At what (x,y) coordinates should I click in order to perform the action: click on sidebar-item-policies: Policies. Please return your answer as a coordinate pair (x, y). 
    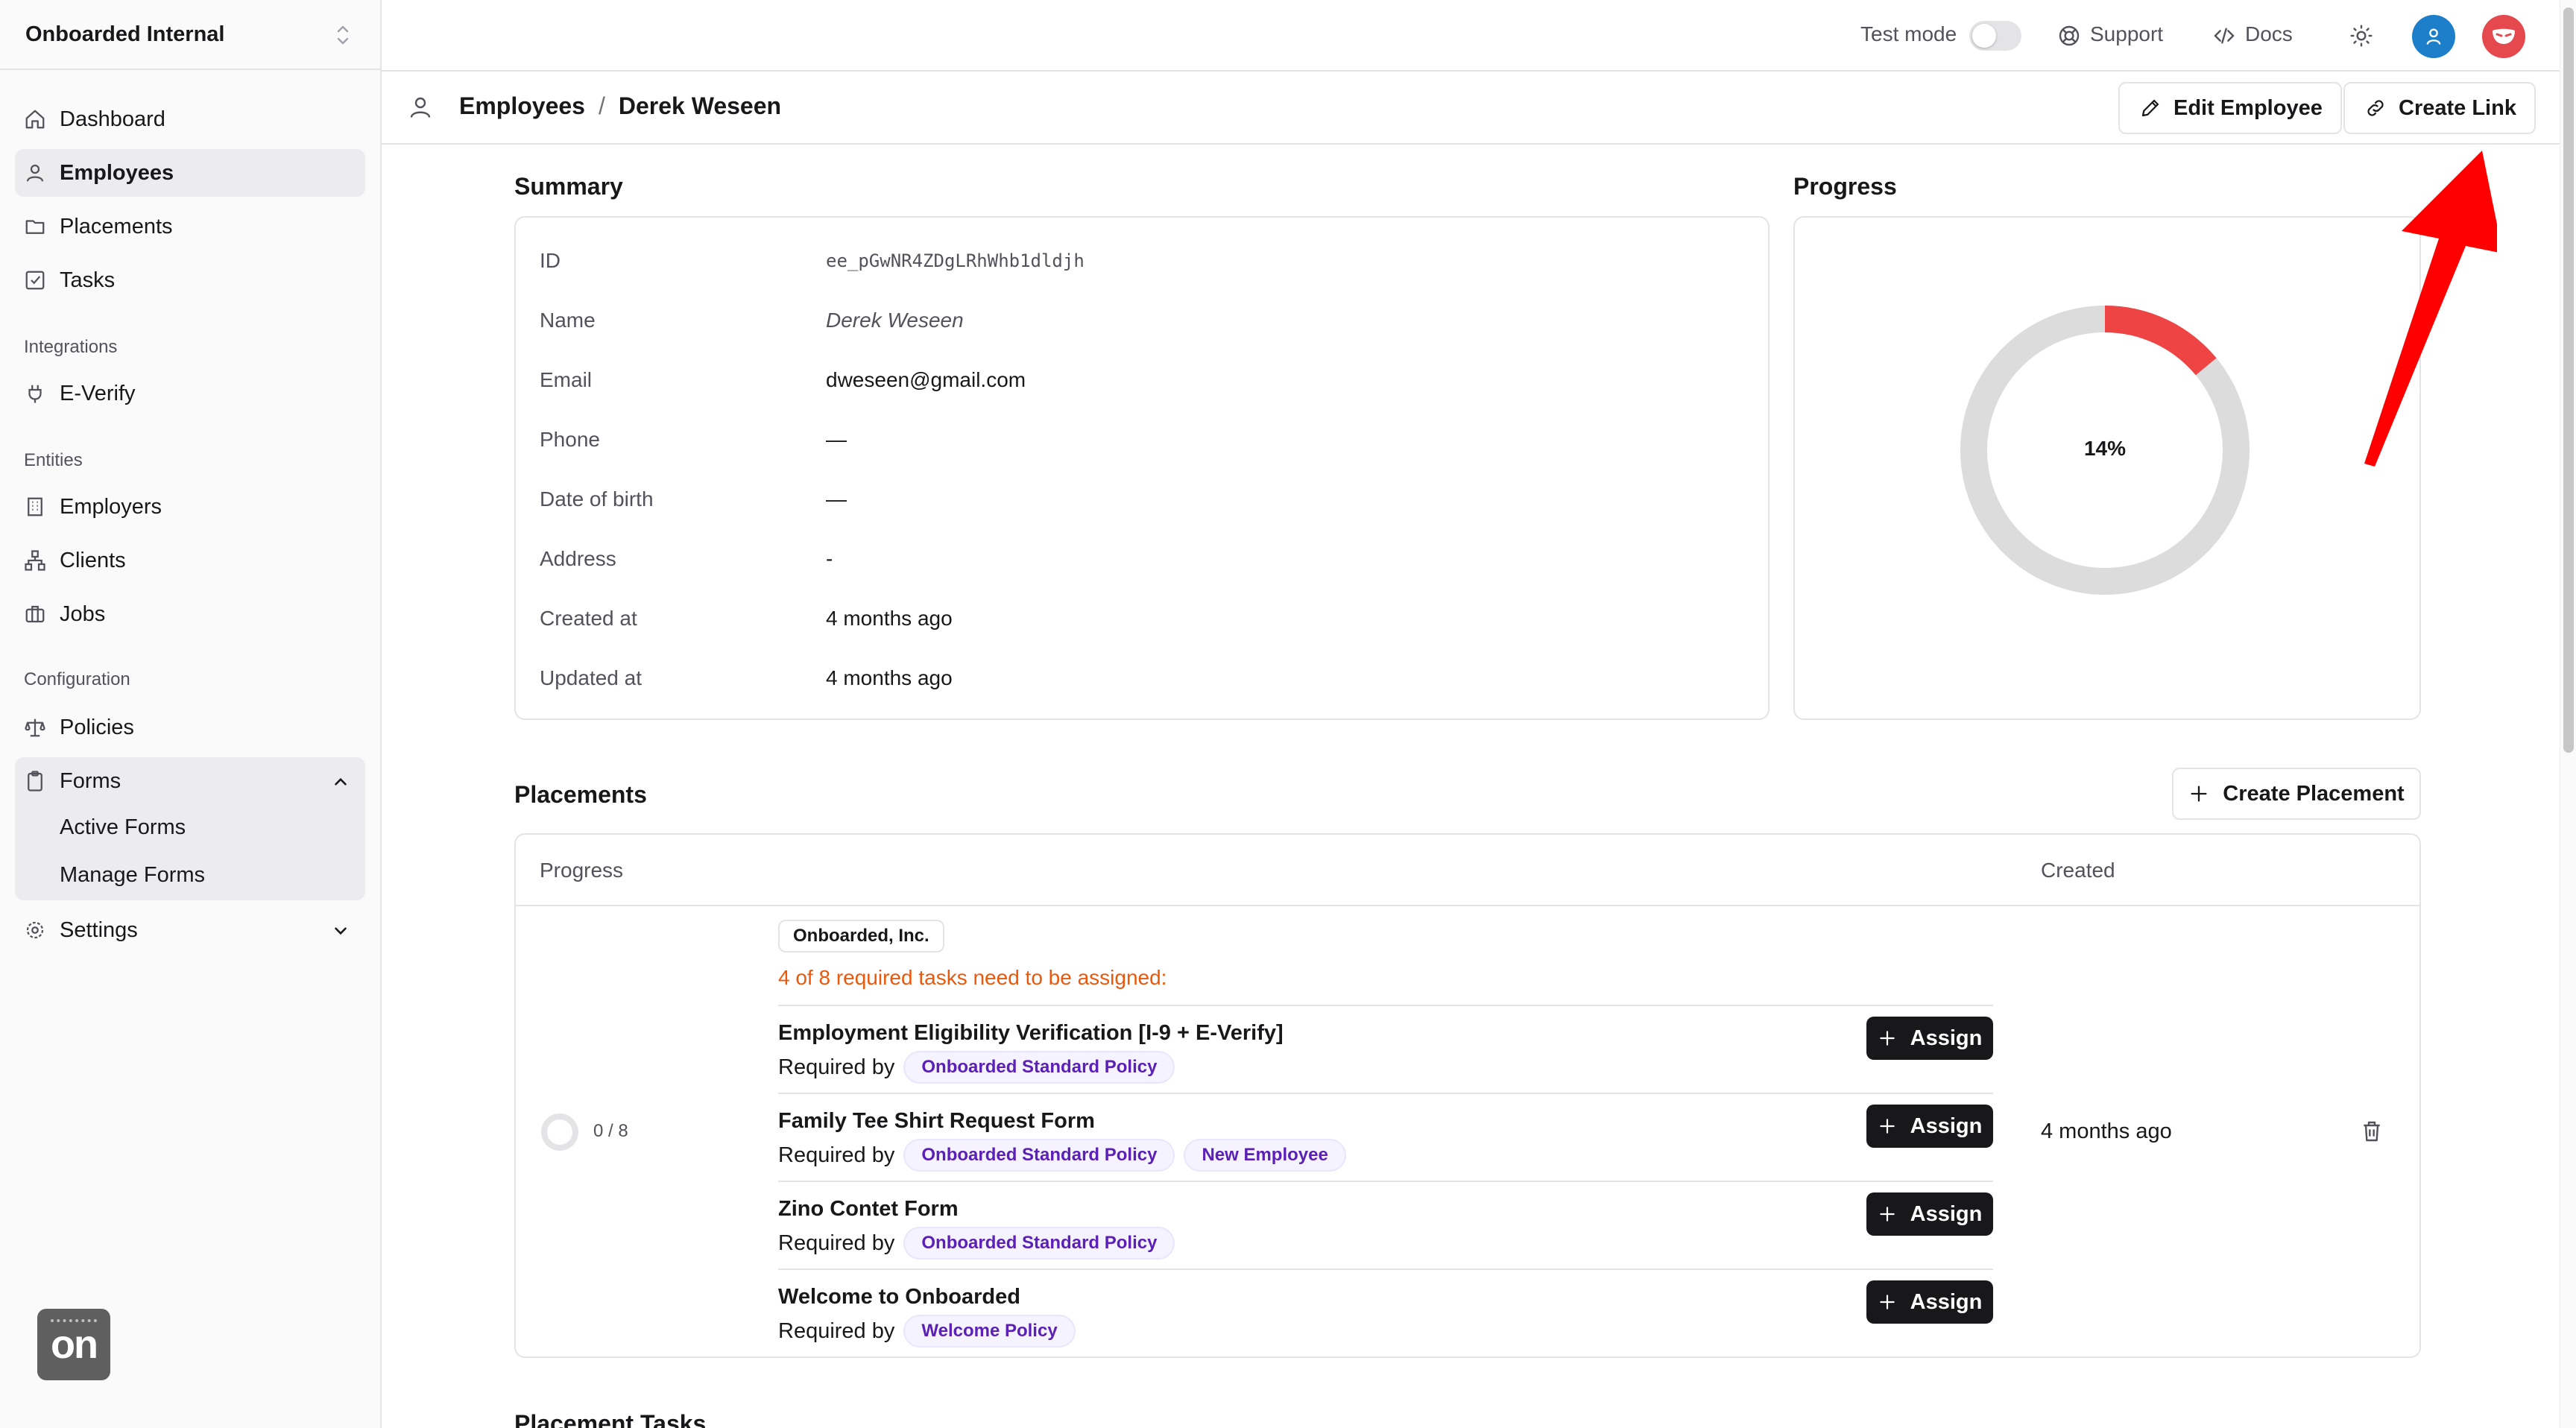
    Looking at the image, I should click on (190, 727).